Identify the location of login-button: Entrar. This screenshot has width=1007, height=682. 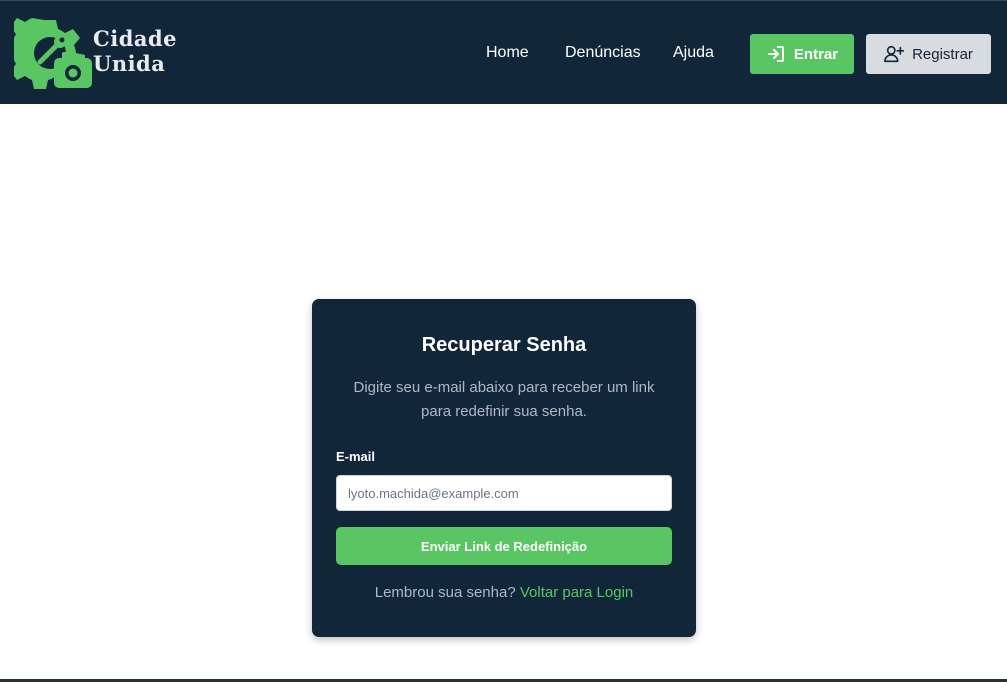
(802, 54).